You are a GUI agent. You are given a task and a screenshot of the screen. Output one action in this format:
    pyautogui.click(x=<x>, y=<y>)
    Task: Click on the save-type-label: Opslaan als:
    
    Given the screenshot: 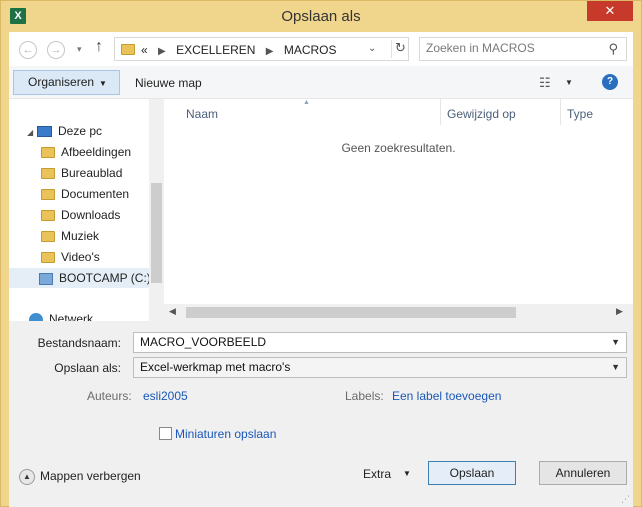 What is the action you would take?
    pyautogui.click(x=87, y=368)
    